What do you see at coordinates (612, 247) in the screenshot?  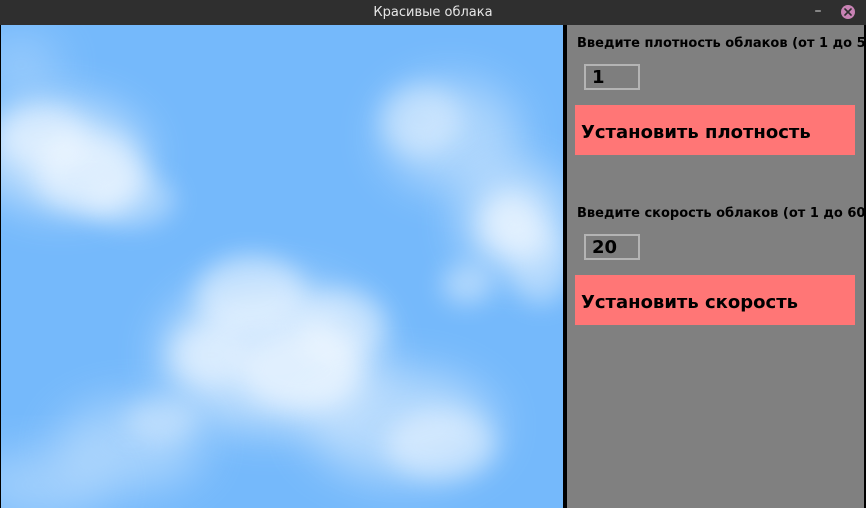 I see `speed-input` at bounding box center [612, 247].